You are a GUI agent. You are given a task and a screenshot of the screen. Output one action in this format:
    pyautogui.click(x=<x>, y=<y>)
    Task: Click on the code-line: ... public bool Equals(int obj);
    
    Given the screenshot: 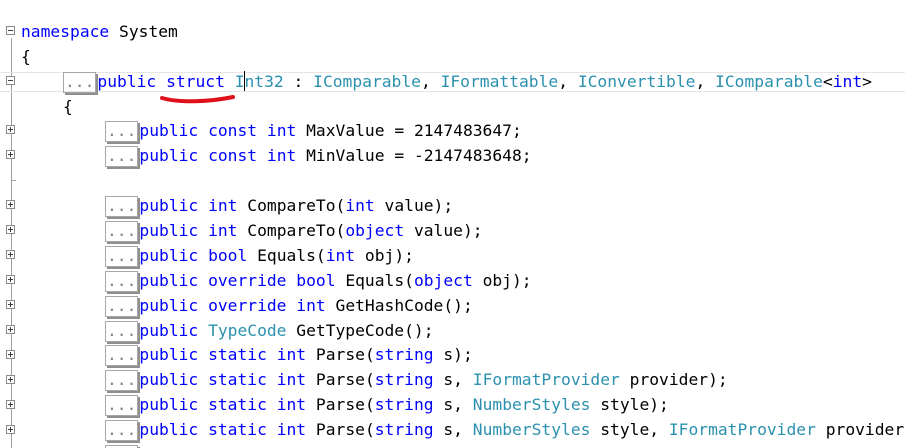 What is the action you would take?
    pyautogui.click(x=259, y=255)
    